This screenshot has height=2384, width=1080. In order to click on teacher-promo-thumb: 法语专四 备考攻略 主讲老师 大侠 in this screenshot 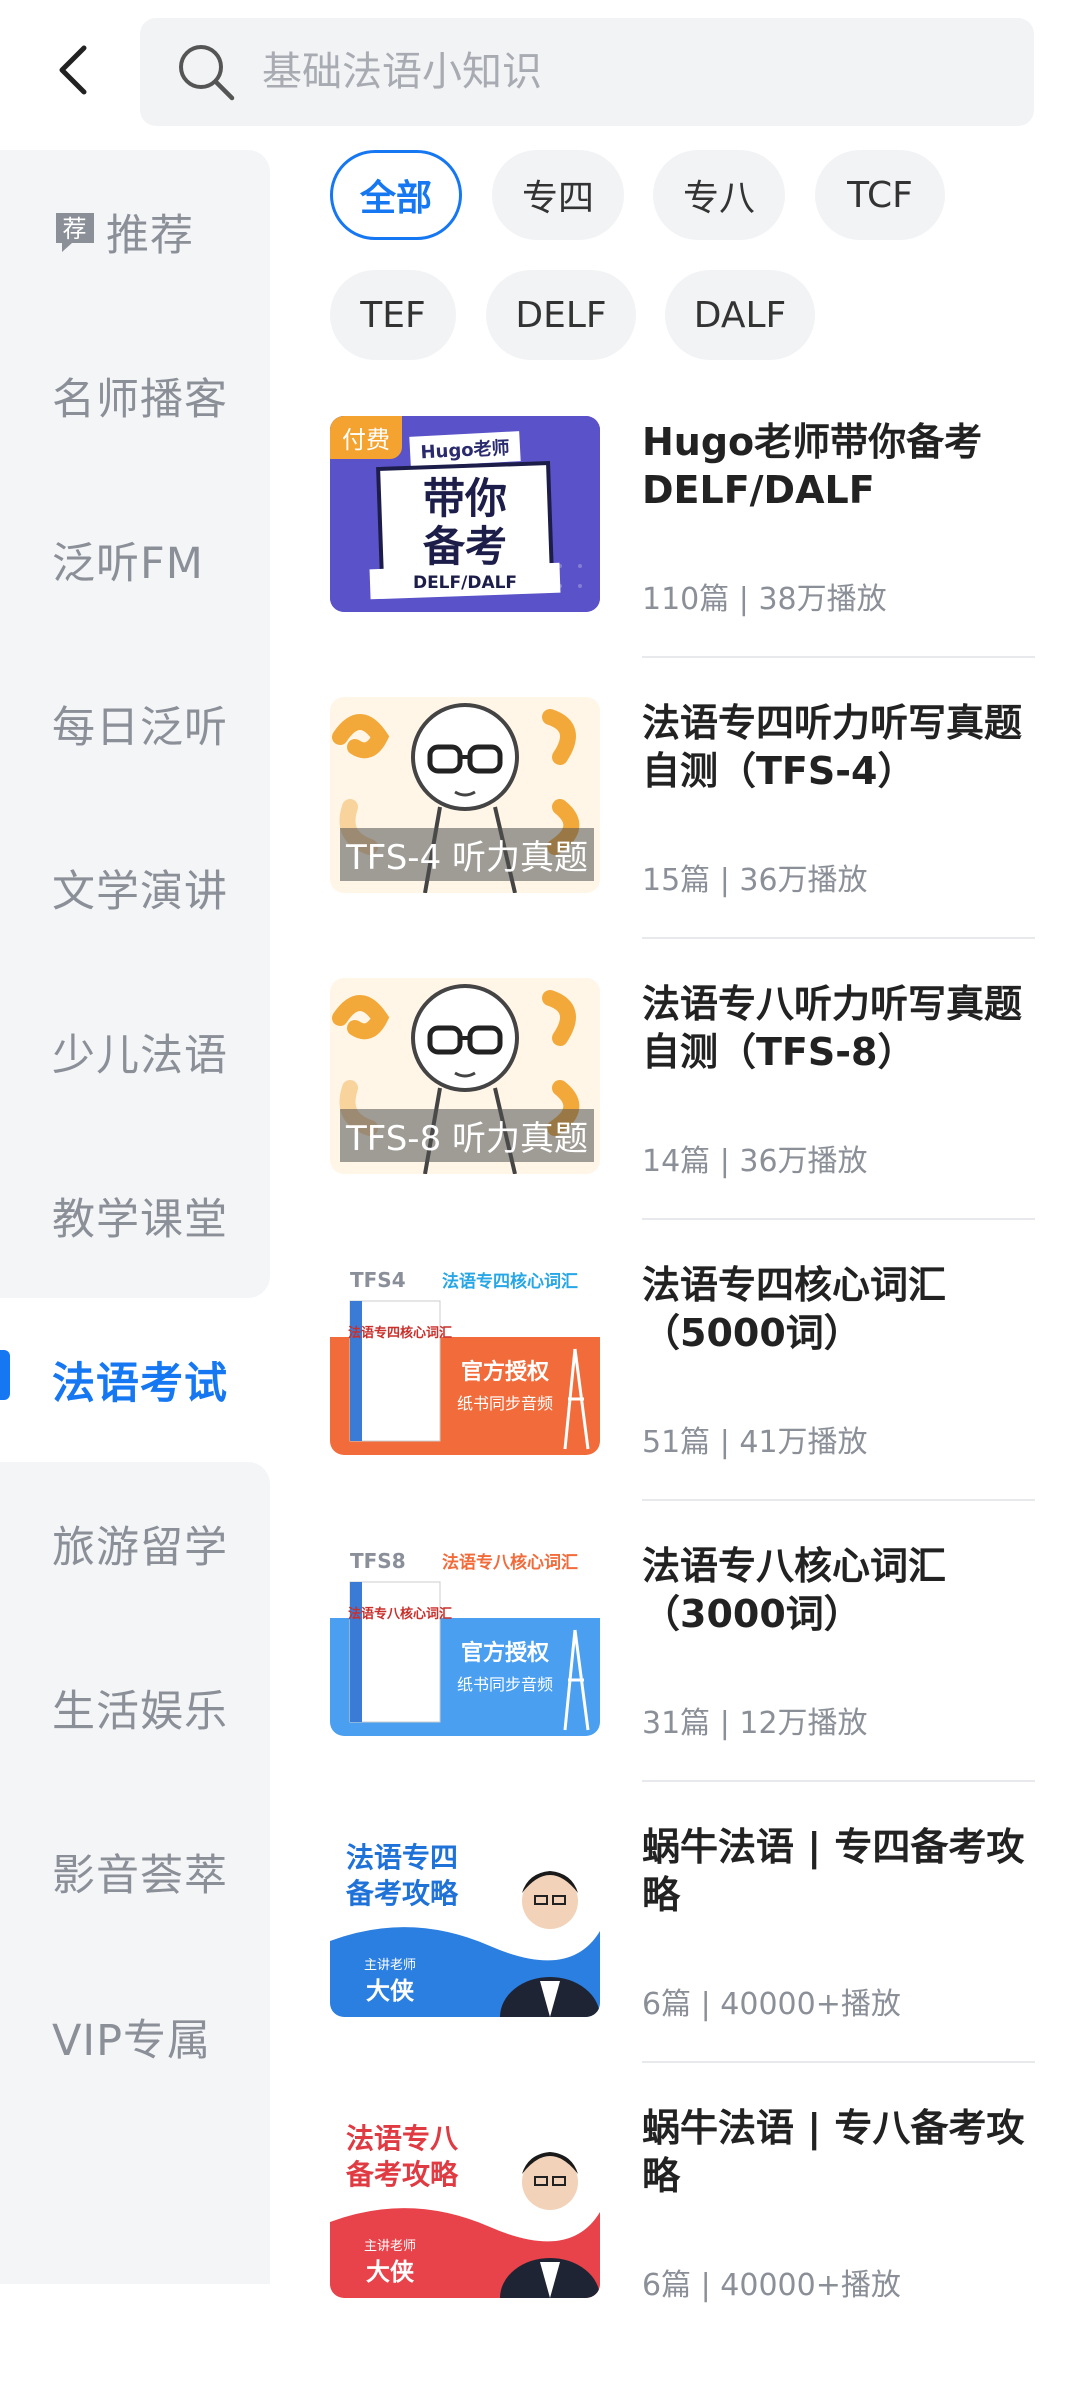, I will do `click(465, 1919)`.